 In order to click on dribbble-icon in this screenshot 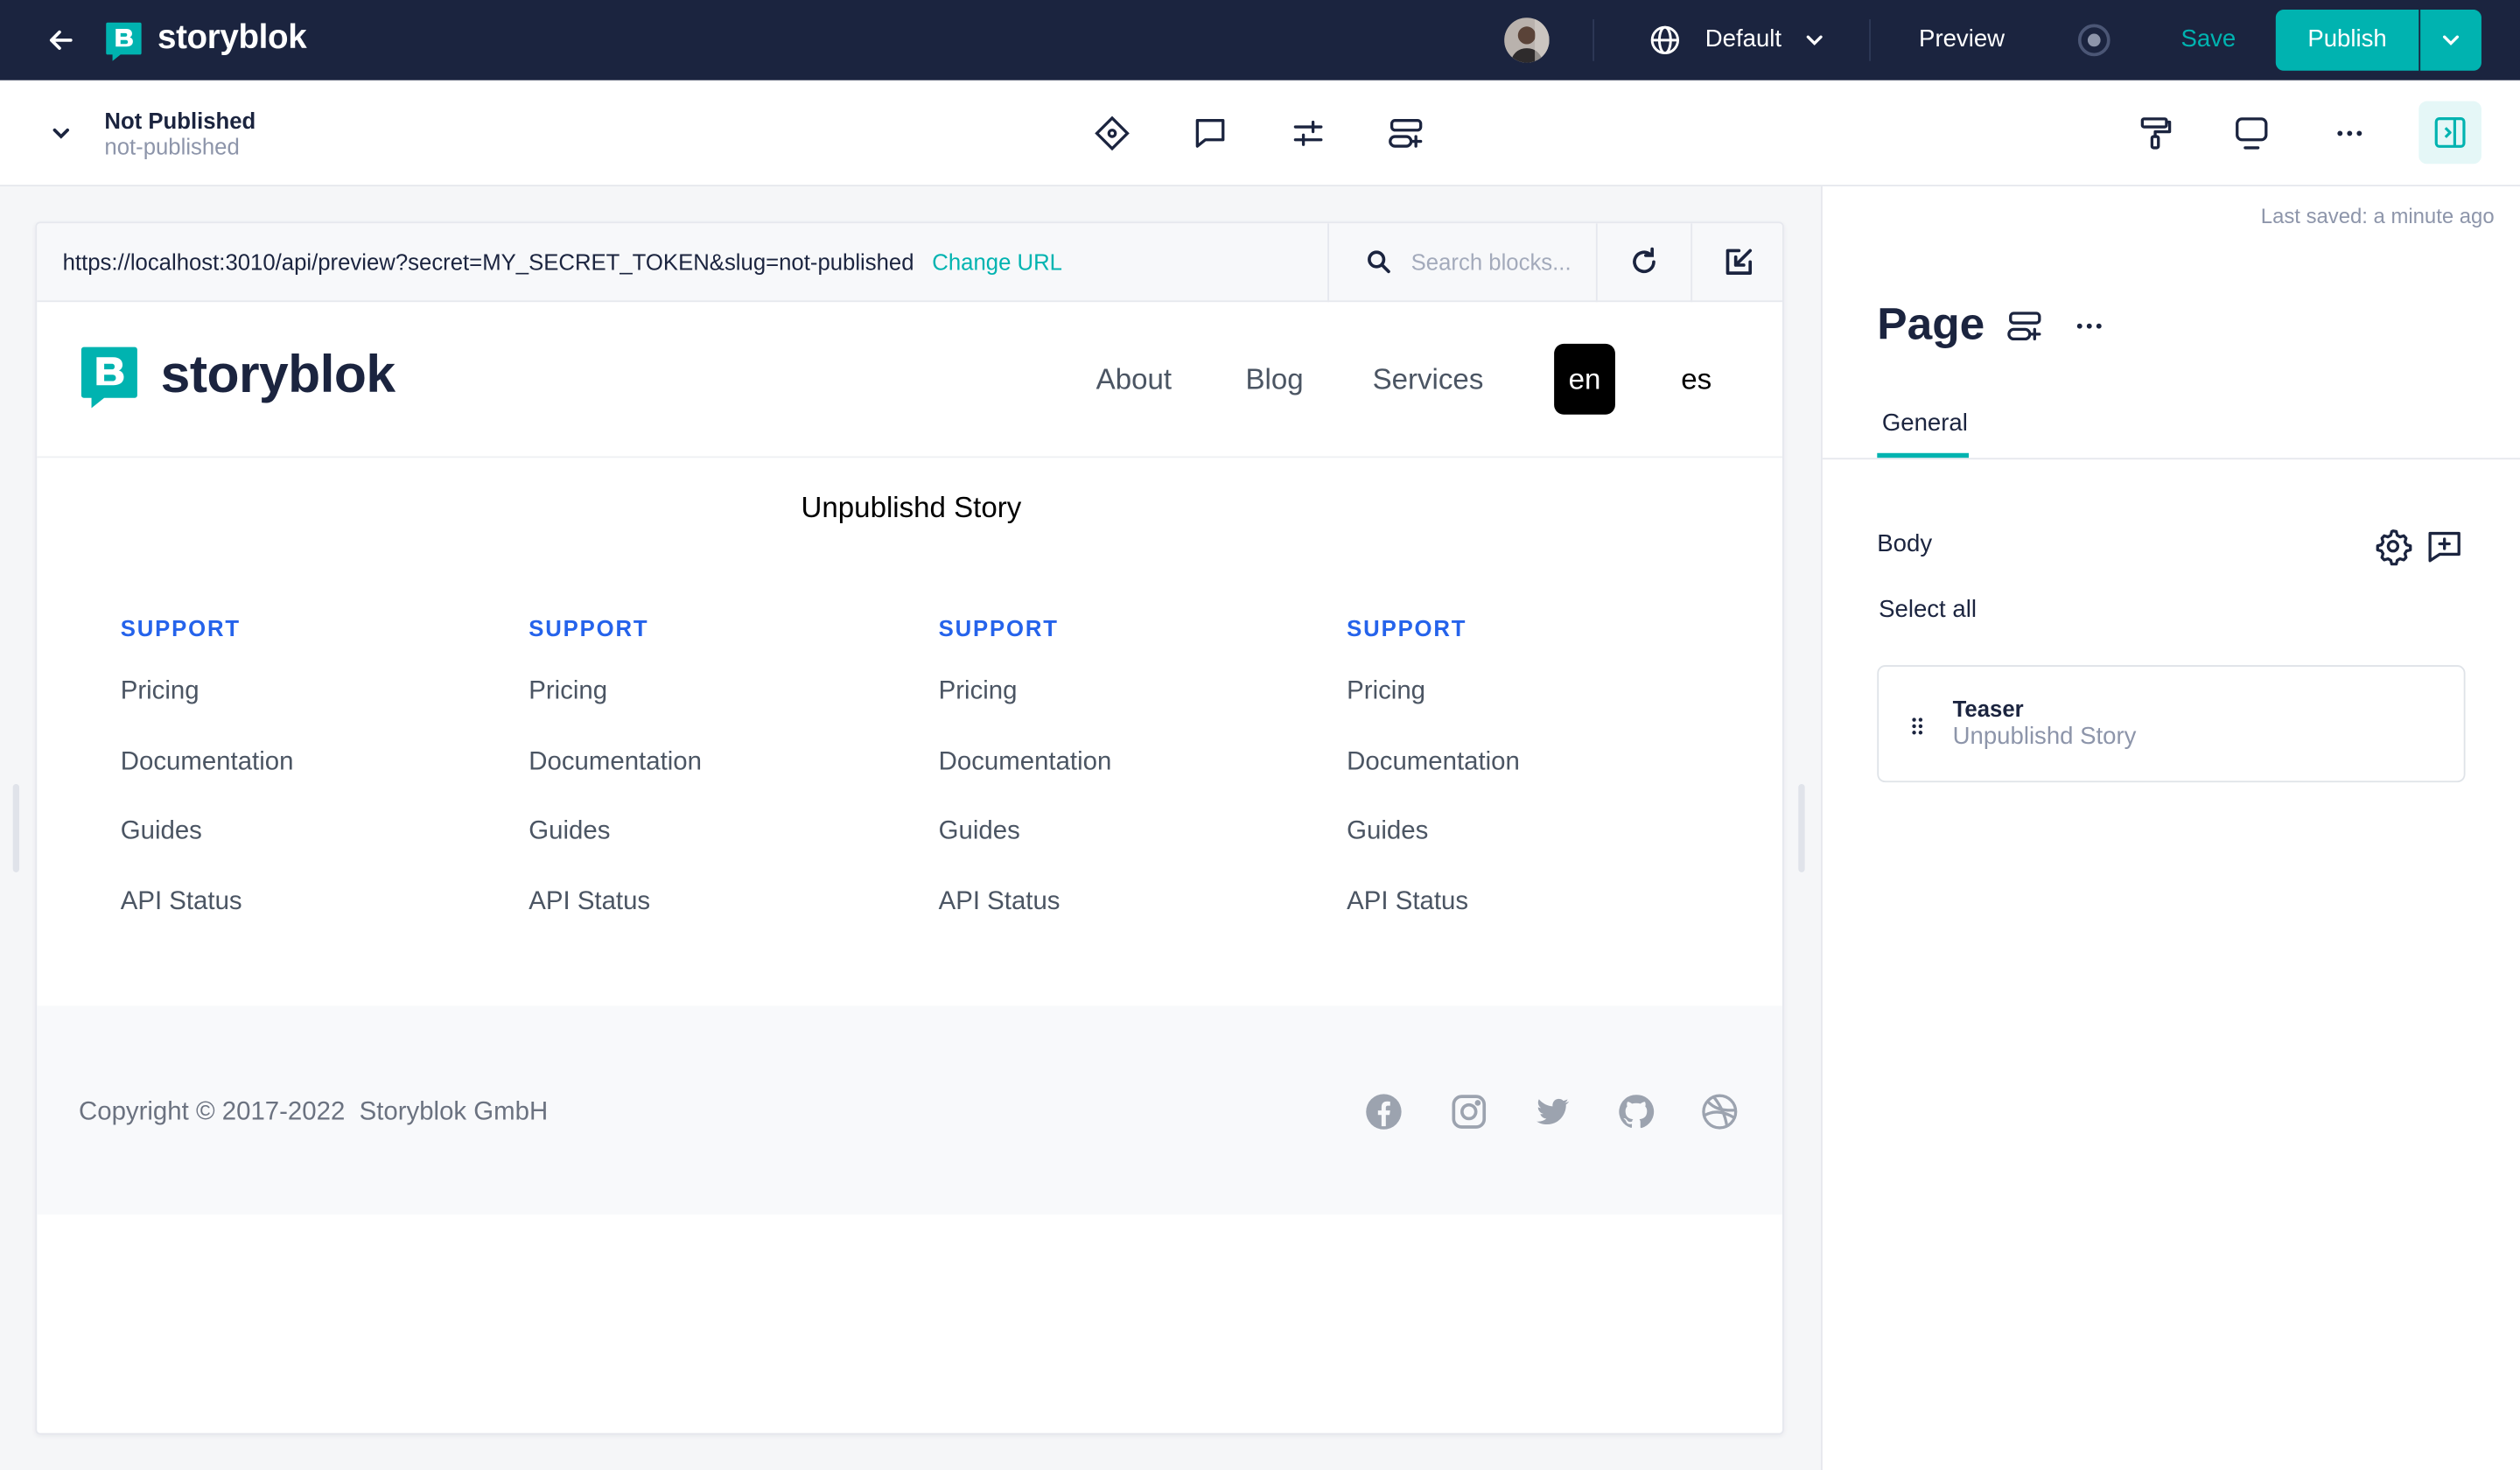, I will do `click(1719, 1112)`.